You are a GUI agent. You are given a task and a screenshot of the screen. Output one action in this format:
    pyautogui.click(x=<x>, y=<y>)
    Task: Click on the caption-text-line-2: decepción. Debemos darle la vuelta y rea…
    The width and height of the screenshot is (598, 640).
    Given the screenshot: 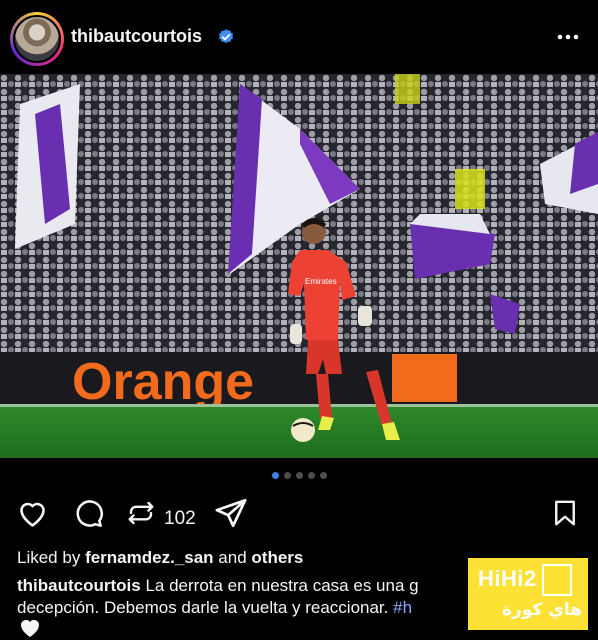 What is the action you would take?
    pyautogui.click(x=203, y=607)
    